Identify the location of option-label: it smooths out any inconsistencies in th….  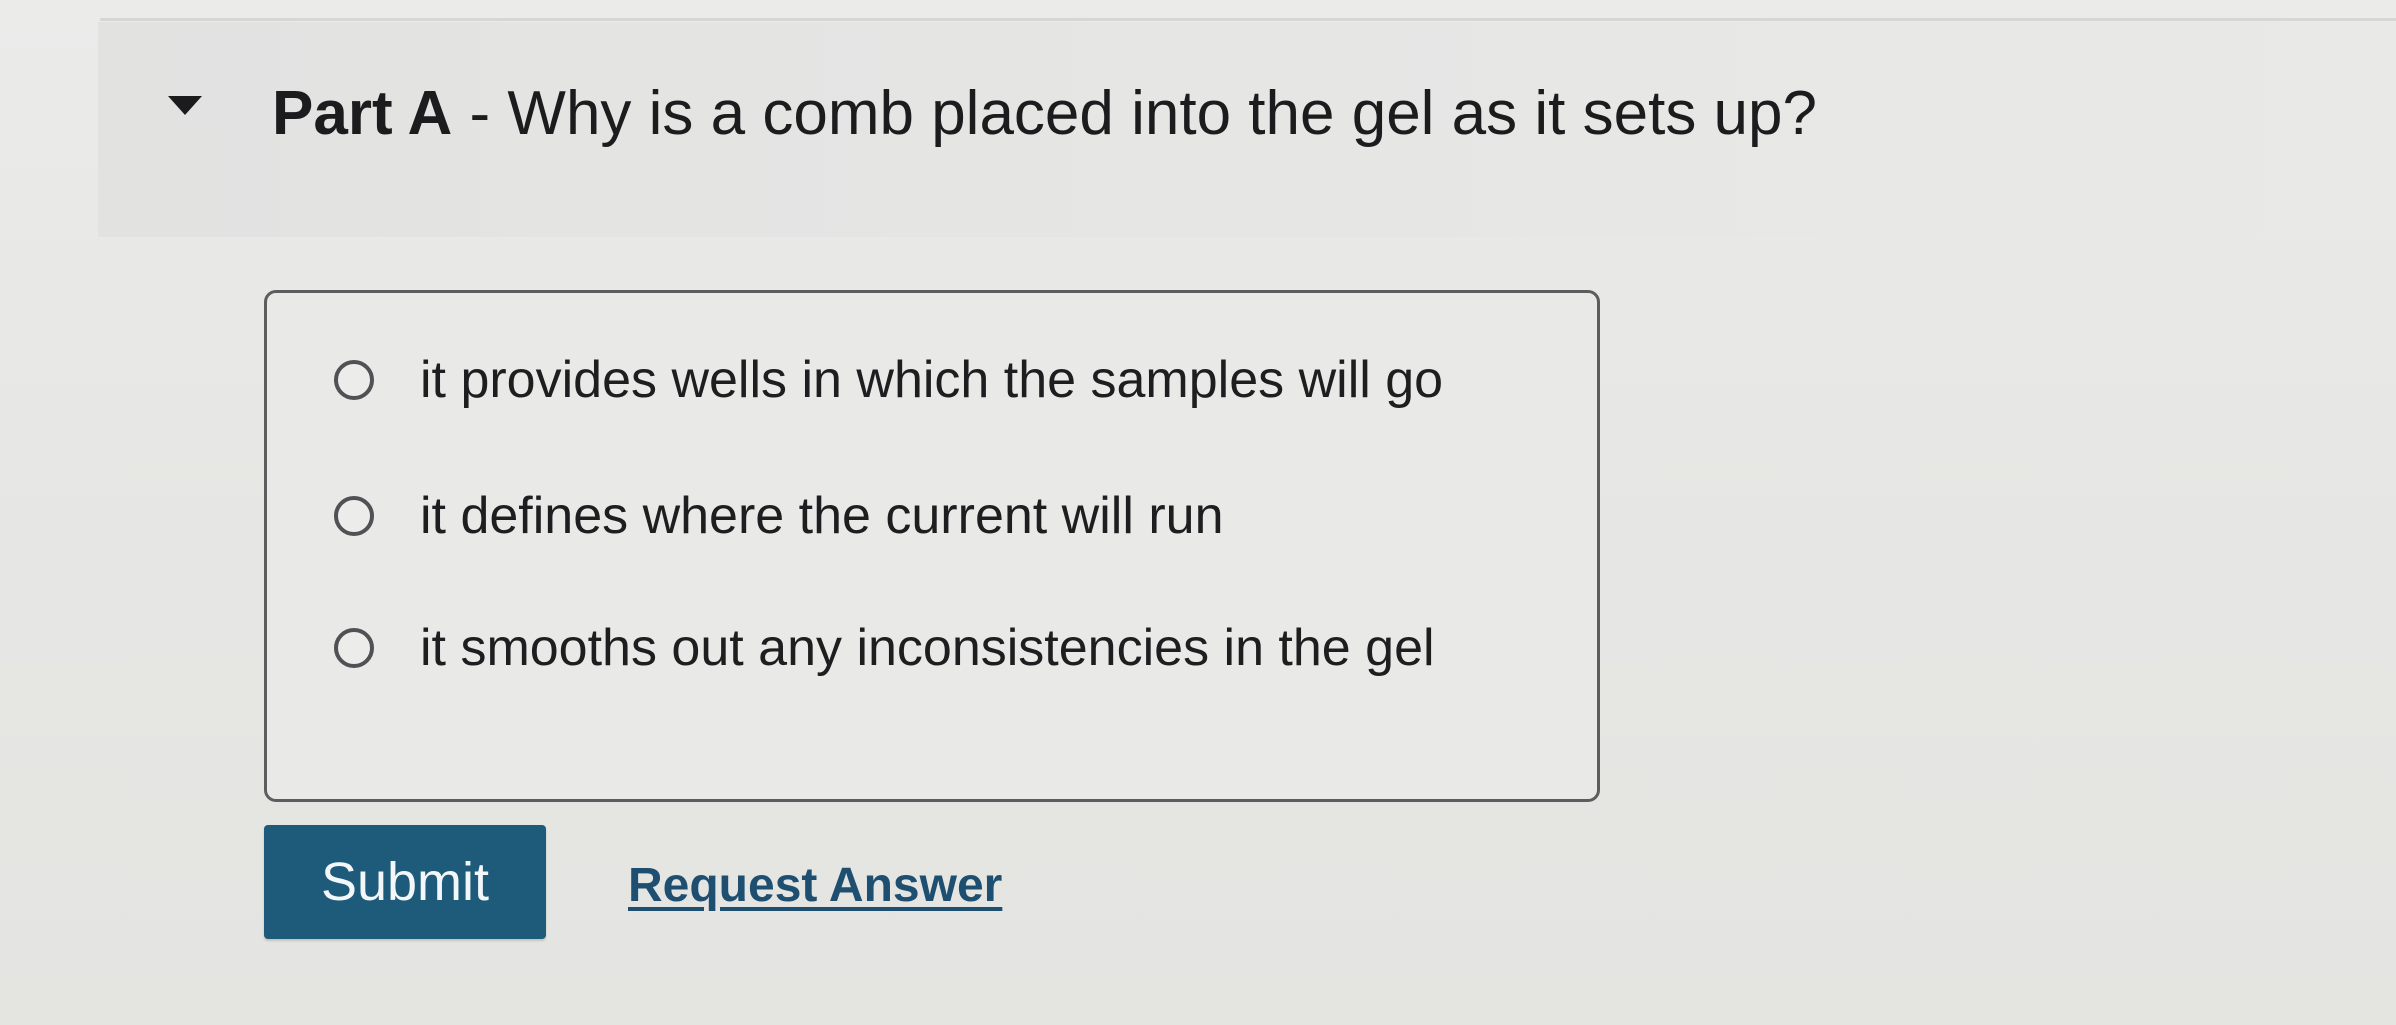
(927, 648).